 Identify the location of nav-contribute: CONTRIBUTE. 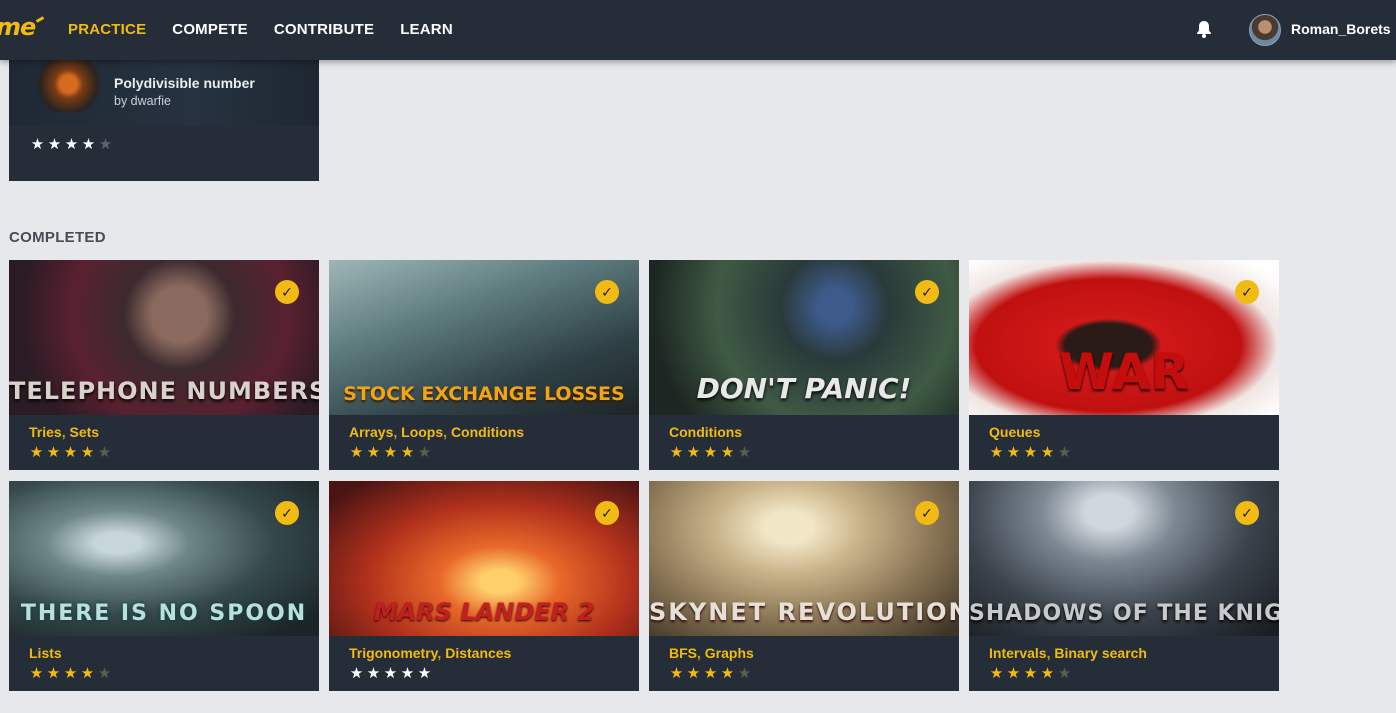
(324, 30).